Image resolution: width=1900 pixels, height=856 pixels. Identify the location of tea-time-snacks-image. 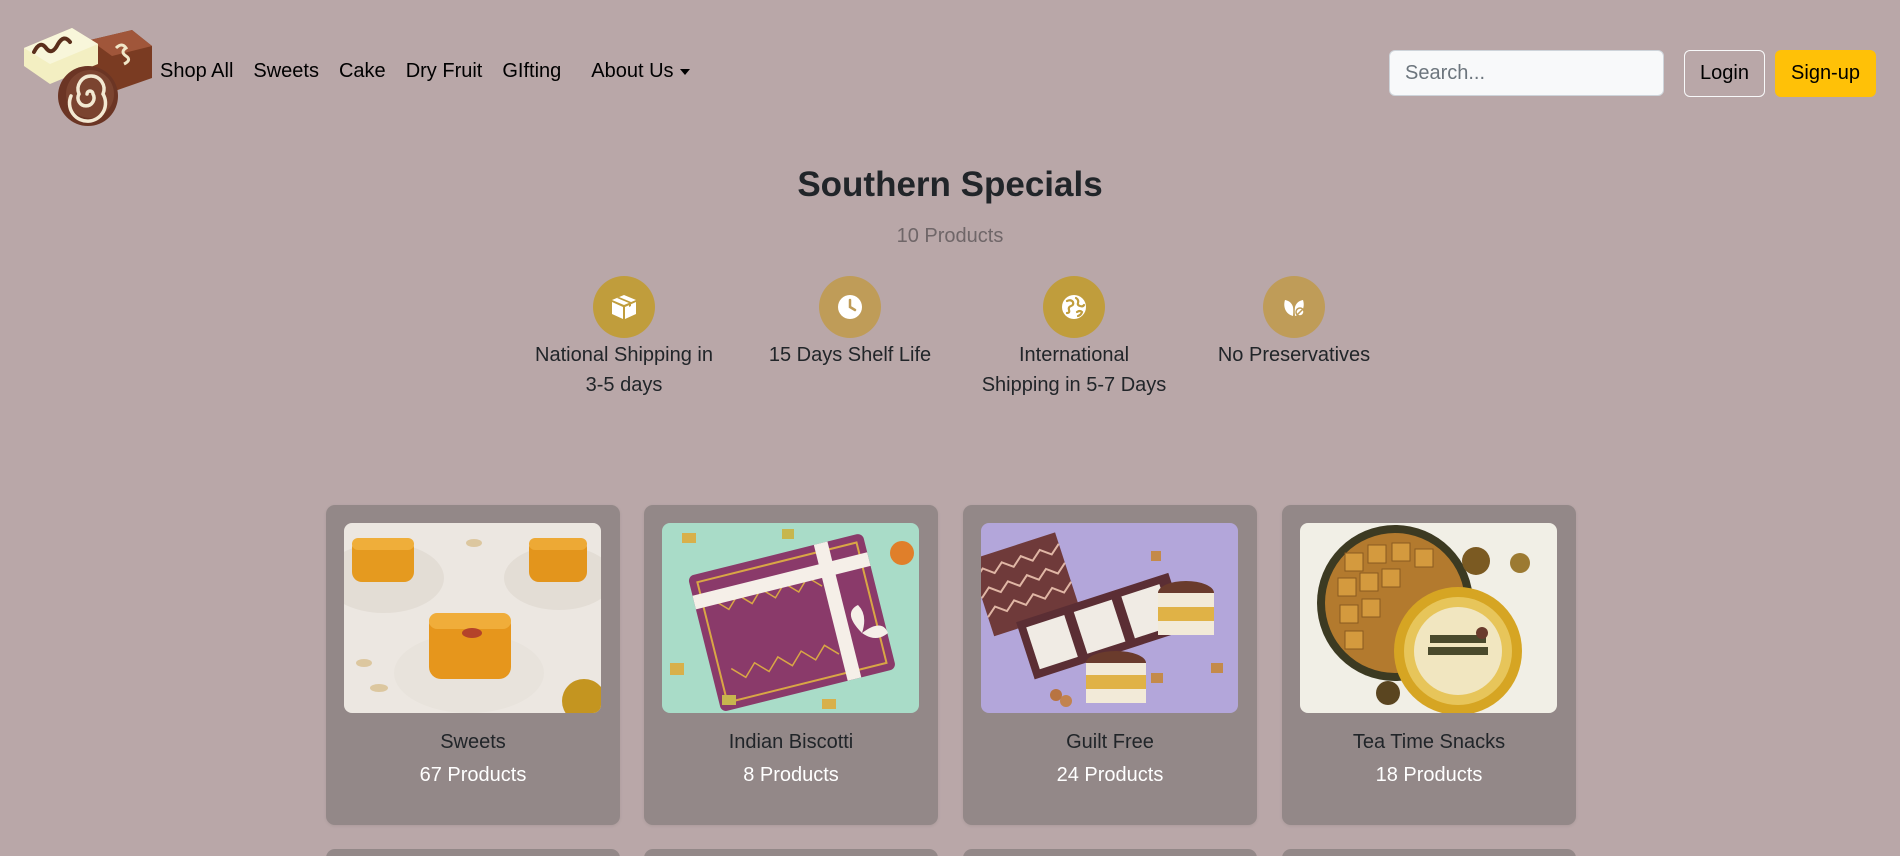
(1428, 618).